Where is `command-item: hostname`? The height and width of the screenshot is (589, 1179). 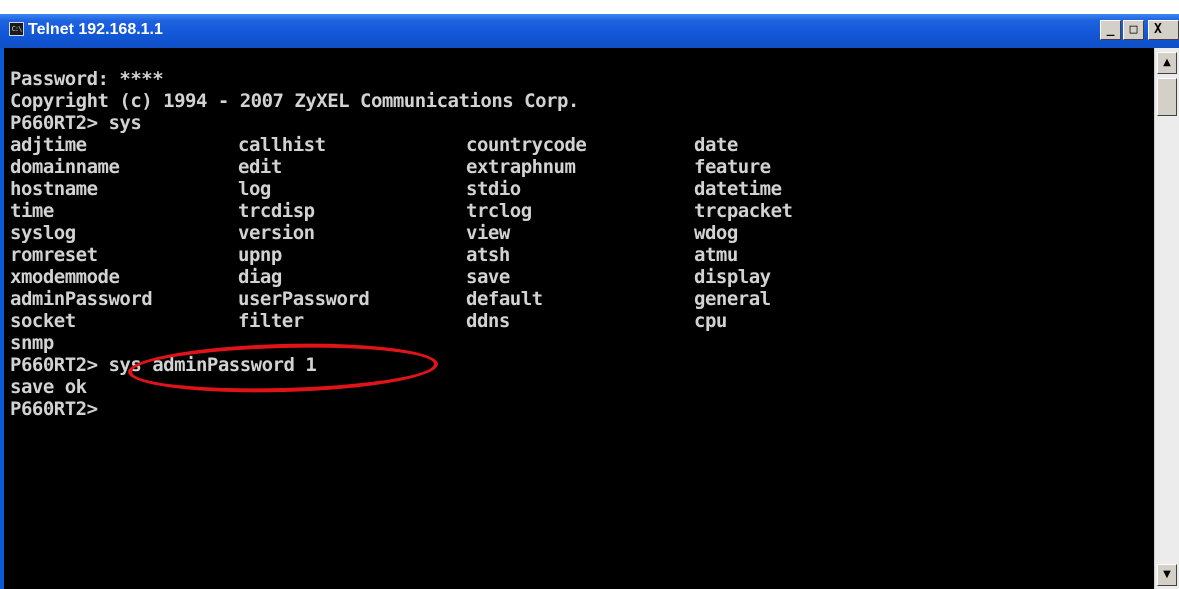
command-item: hostname is located at coordinates (54, 189).